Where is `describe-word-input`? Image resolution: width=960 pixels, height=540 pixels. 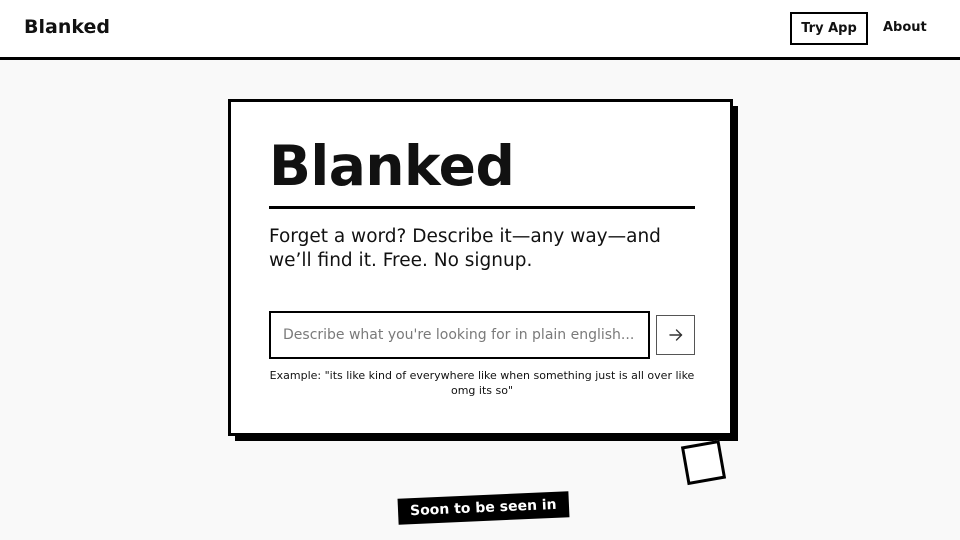 describe-word-input is located at coordinates (459, 335).